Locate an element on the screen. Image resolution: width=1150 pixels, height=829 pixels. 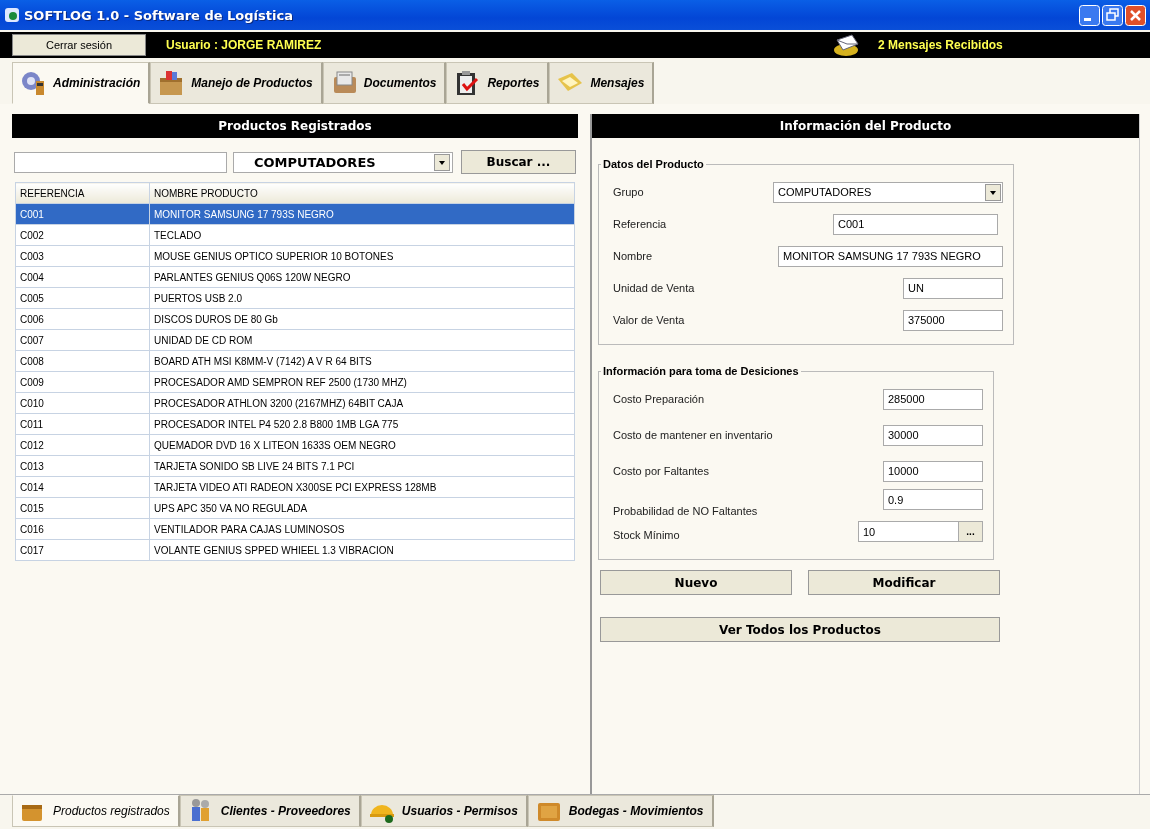
tab: Administración is located at coordinates (81, 83).